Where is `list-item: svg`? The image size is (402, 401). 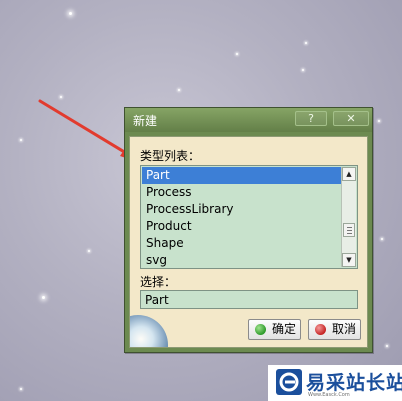 list-item: svg is located at coordinates (241, 260).